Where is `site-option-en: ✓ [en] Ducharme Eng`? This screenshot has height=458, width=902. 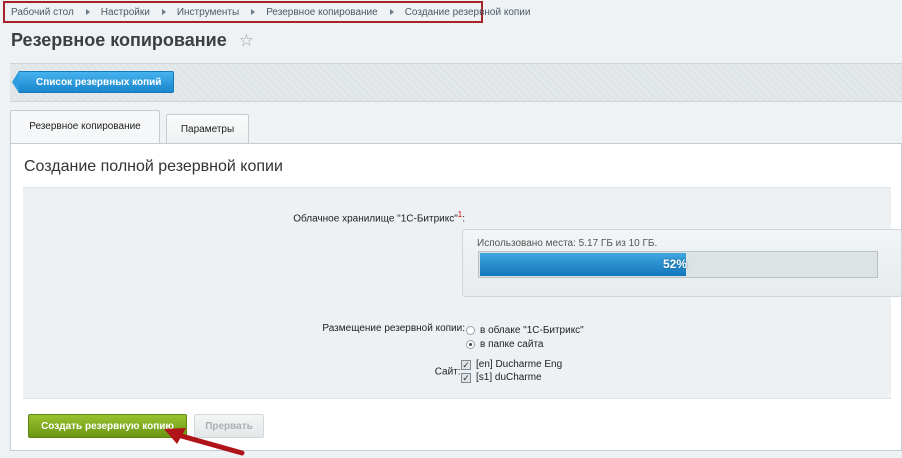 site-option-en: ✓ [en] Ducharme Eng is located at coordinates (511, 364).